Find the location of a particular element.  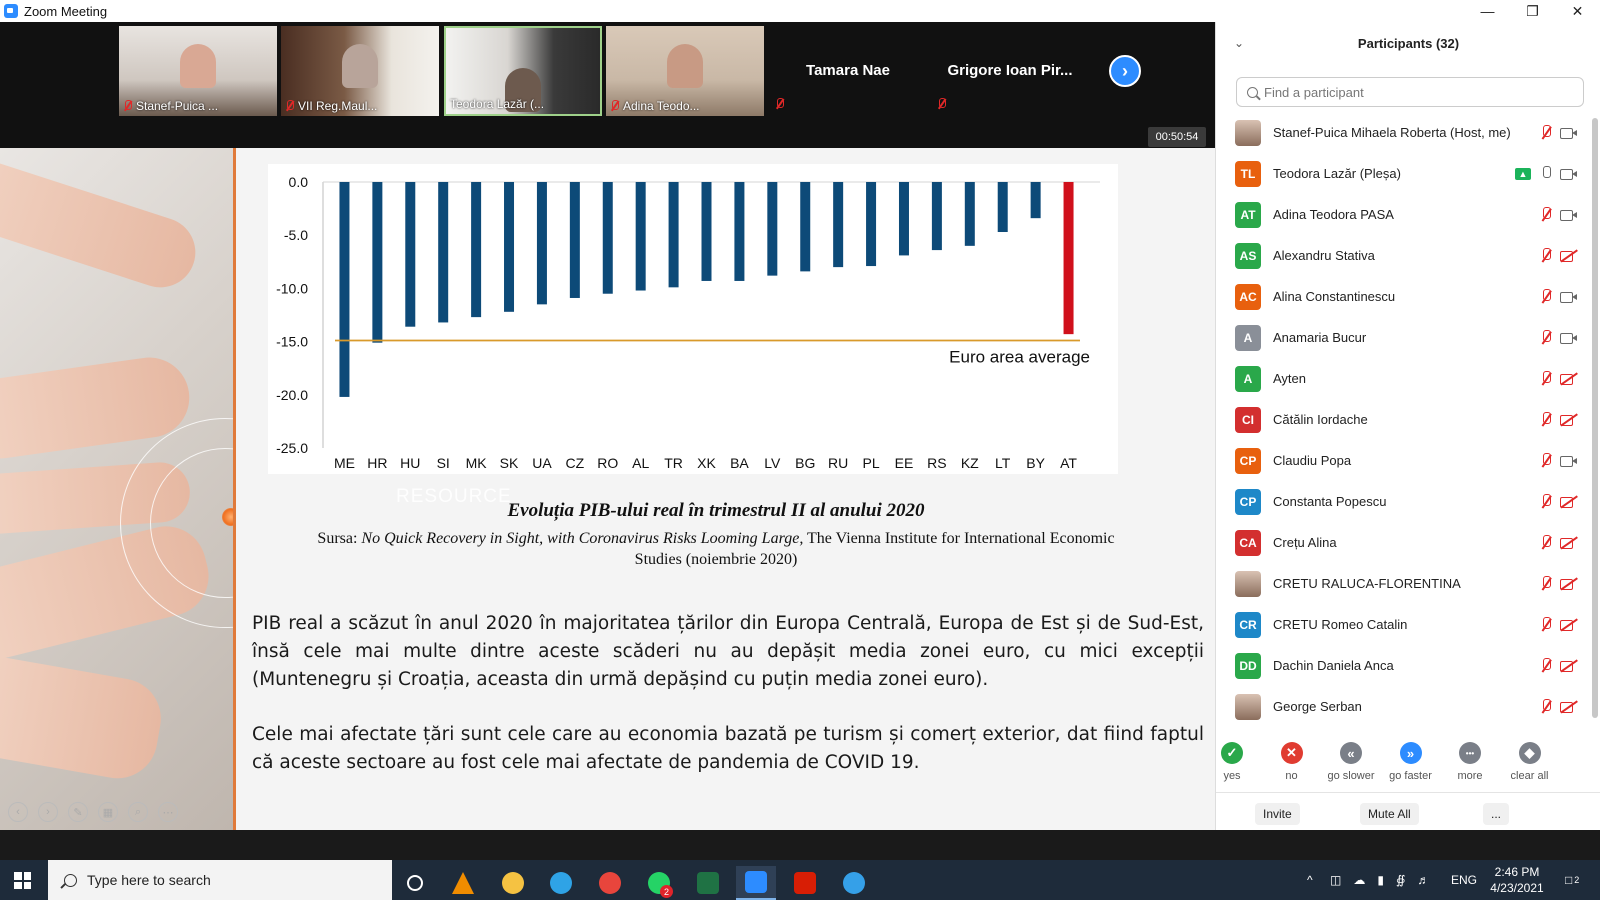

pen-icon: ✎ is located at coordinates (78, 812).